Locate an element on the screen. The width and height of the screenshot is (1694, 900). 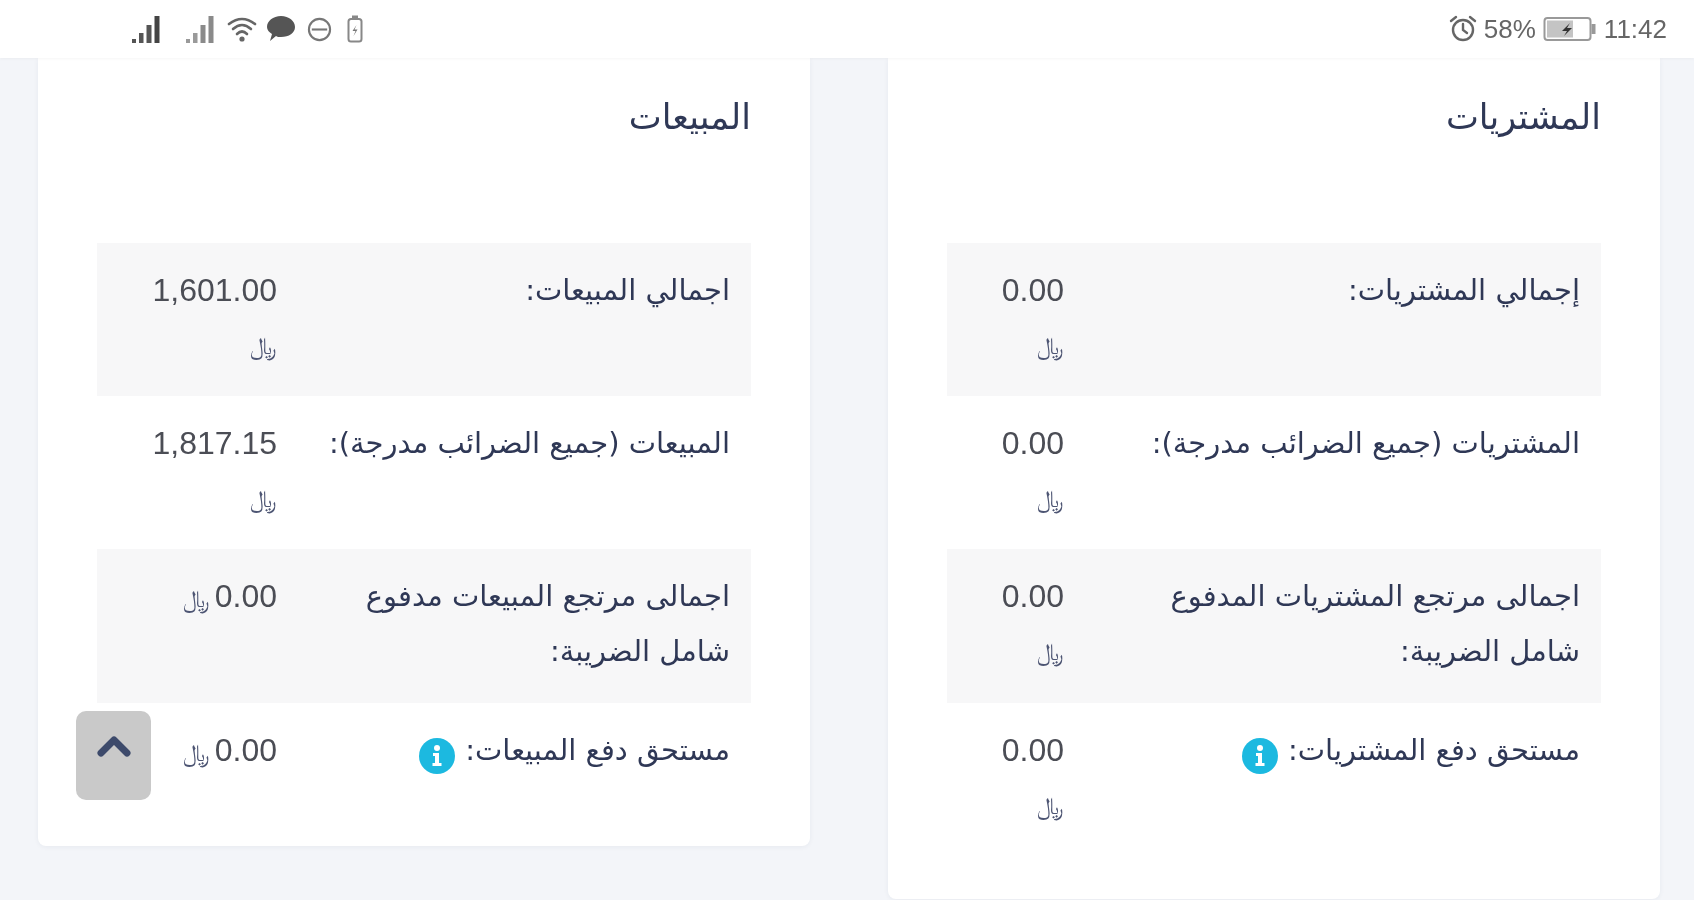
row-label: المشتريات (جميع الضرائب مدرجة): is located at coordinates (1365, 443).